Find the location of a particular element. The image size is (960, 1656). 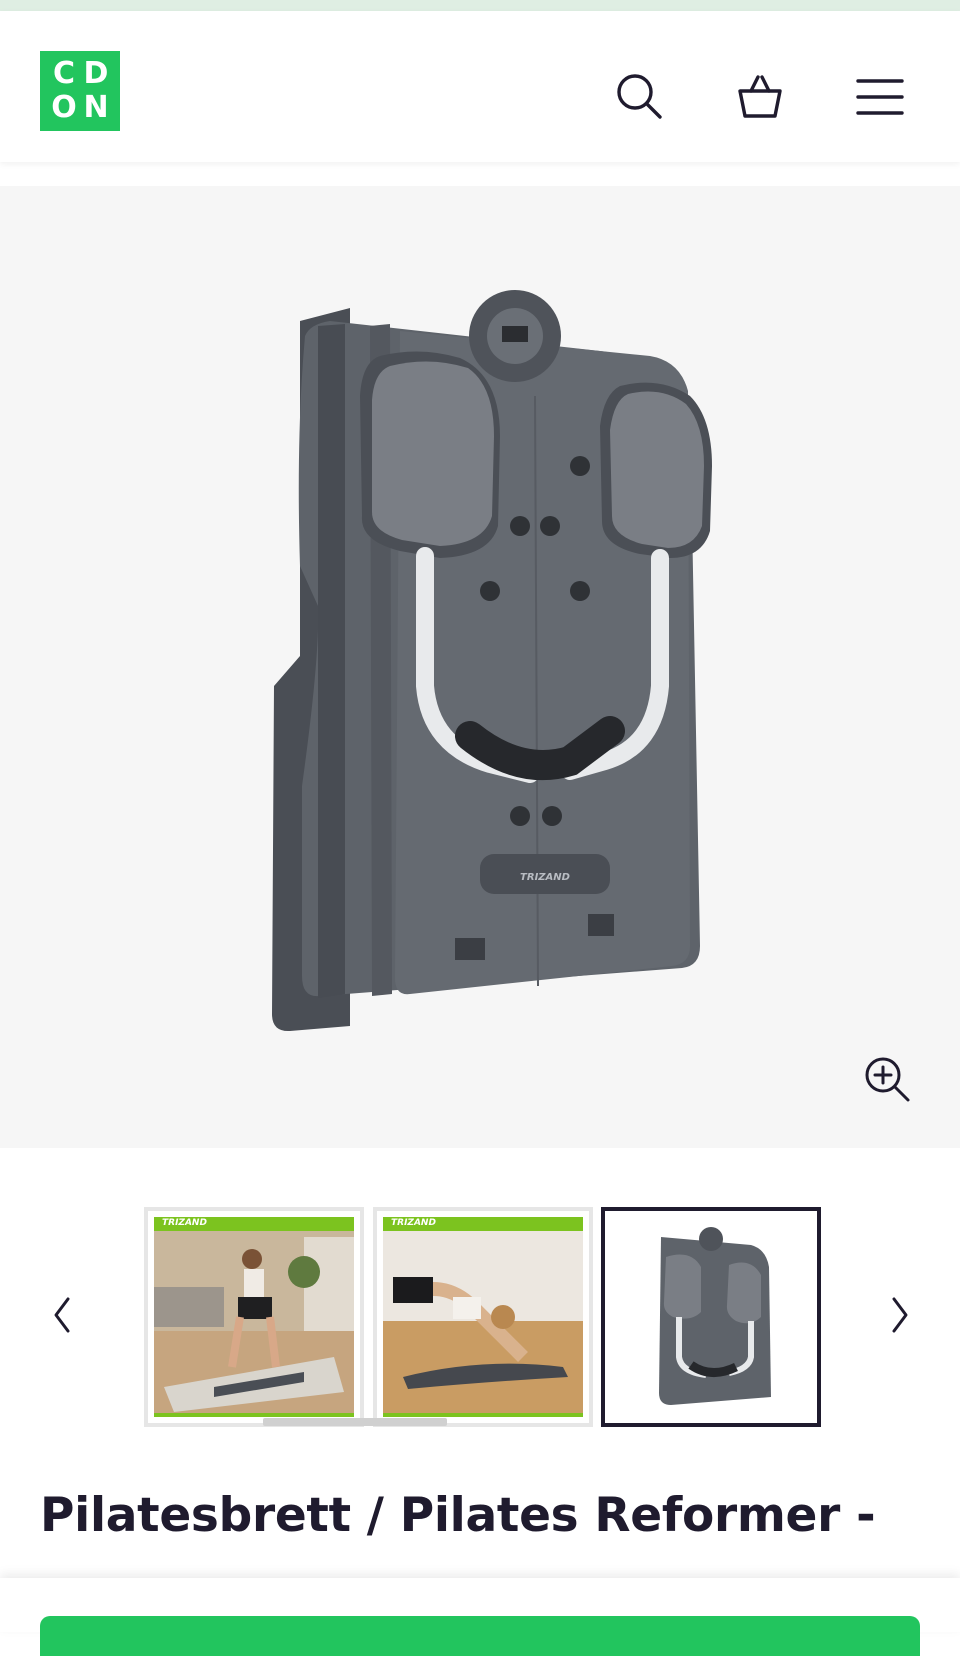

gallery-thumbnail-active is located at coordinates (711, 1317).